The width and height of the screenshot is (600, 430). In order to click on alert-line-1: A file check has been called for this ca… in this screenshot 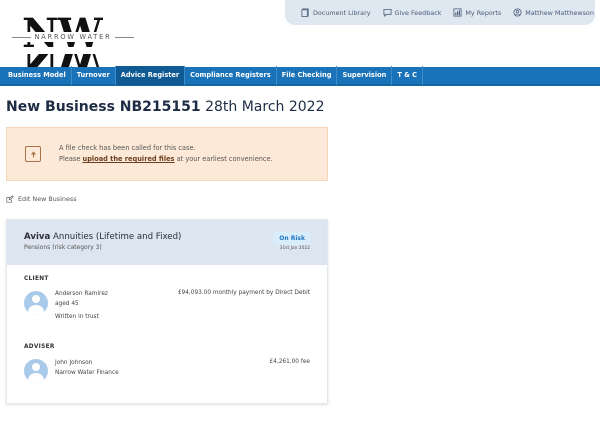, I will do `click(127, 148)`.